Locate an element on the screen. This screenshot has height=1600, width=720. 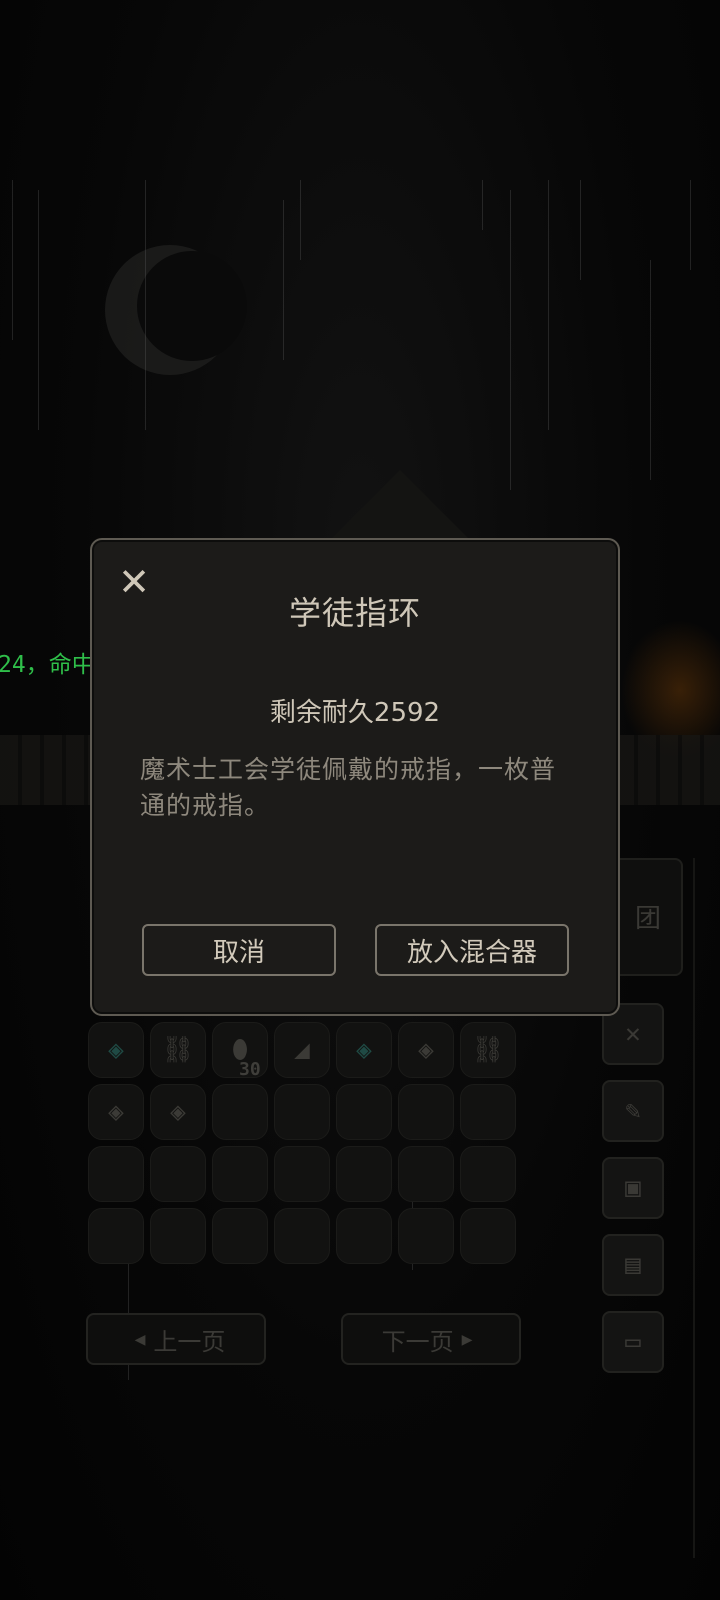
scroll-icon: ✎ is located at coordinates (633, 1111).